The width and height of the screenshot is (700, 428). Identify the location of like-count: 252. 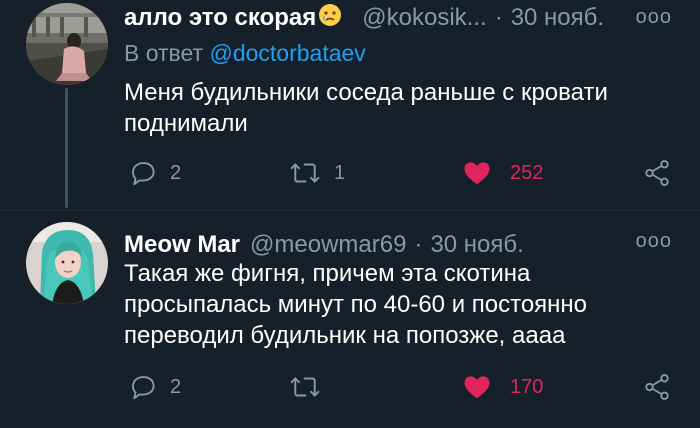
(527, 172).